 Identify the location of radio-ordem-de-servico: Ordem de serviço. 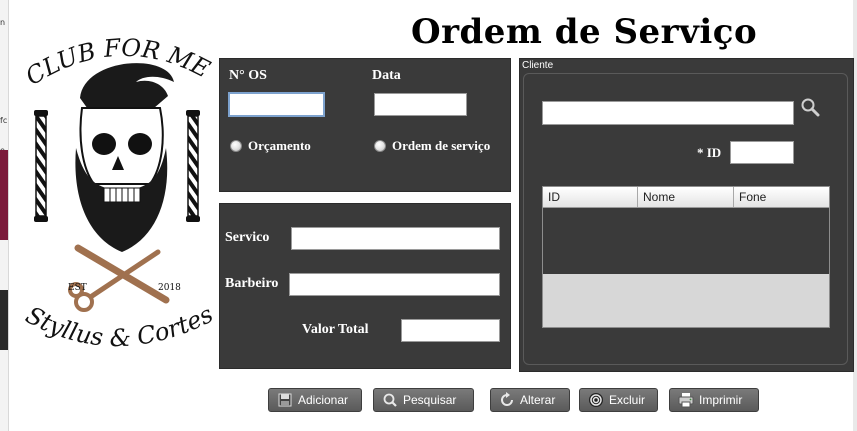
(432, 146).